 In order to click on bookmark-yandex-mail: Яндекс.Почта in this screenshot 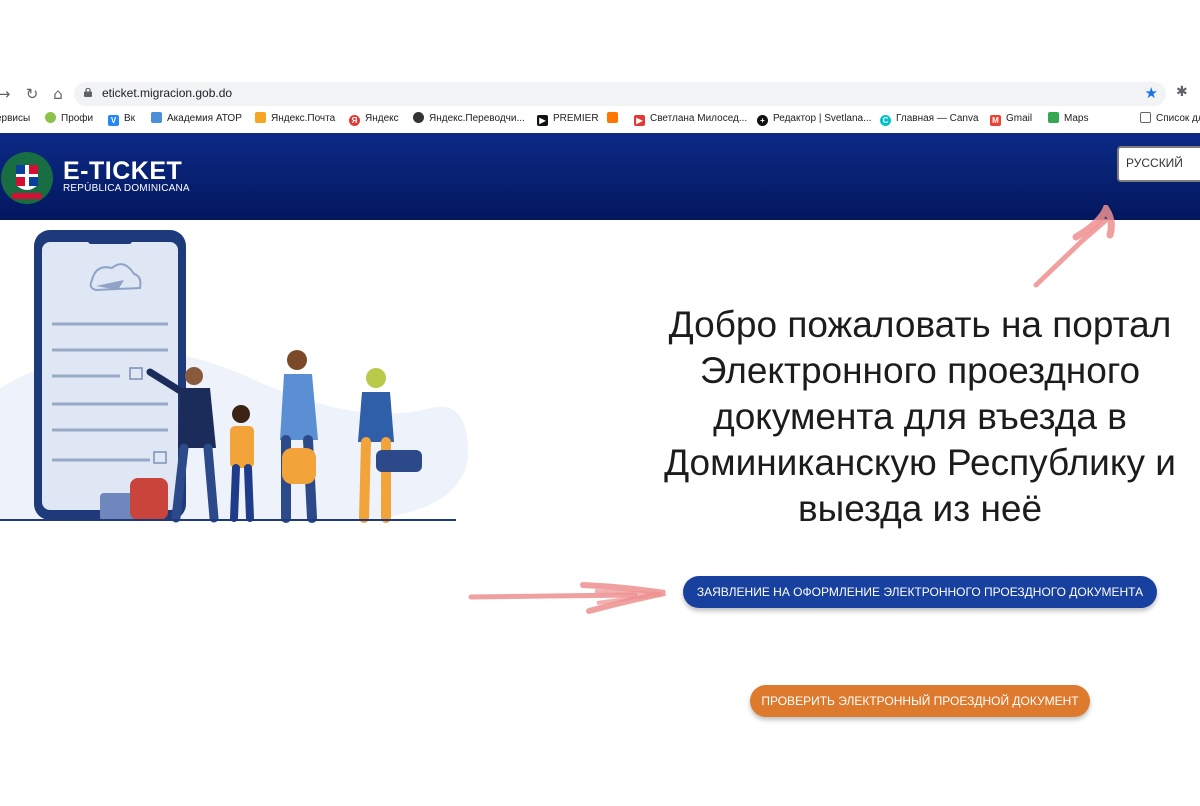, I will do `click(295, 119)`.